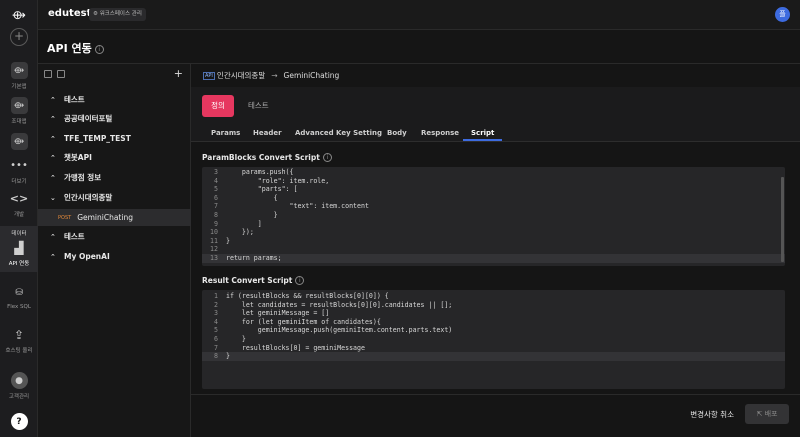  I want to click on tab-body: Body, so click(397, 134).